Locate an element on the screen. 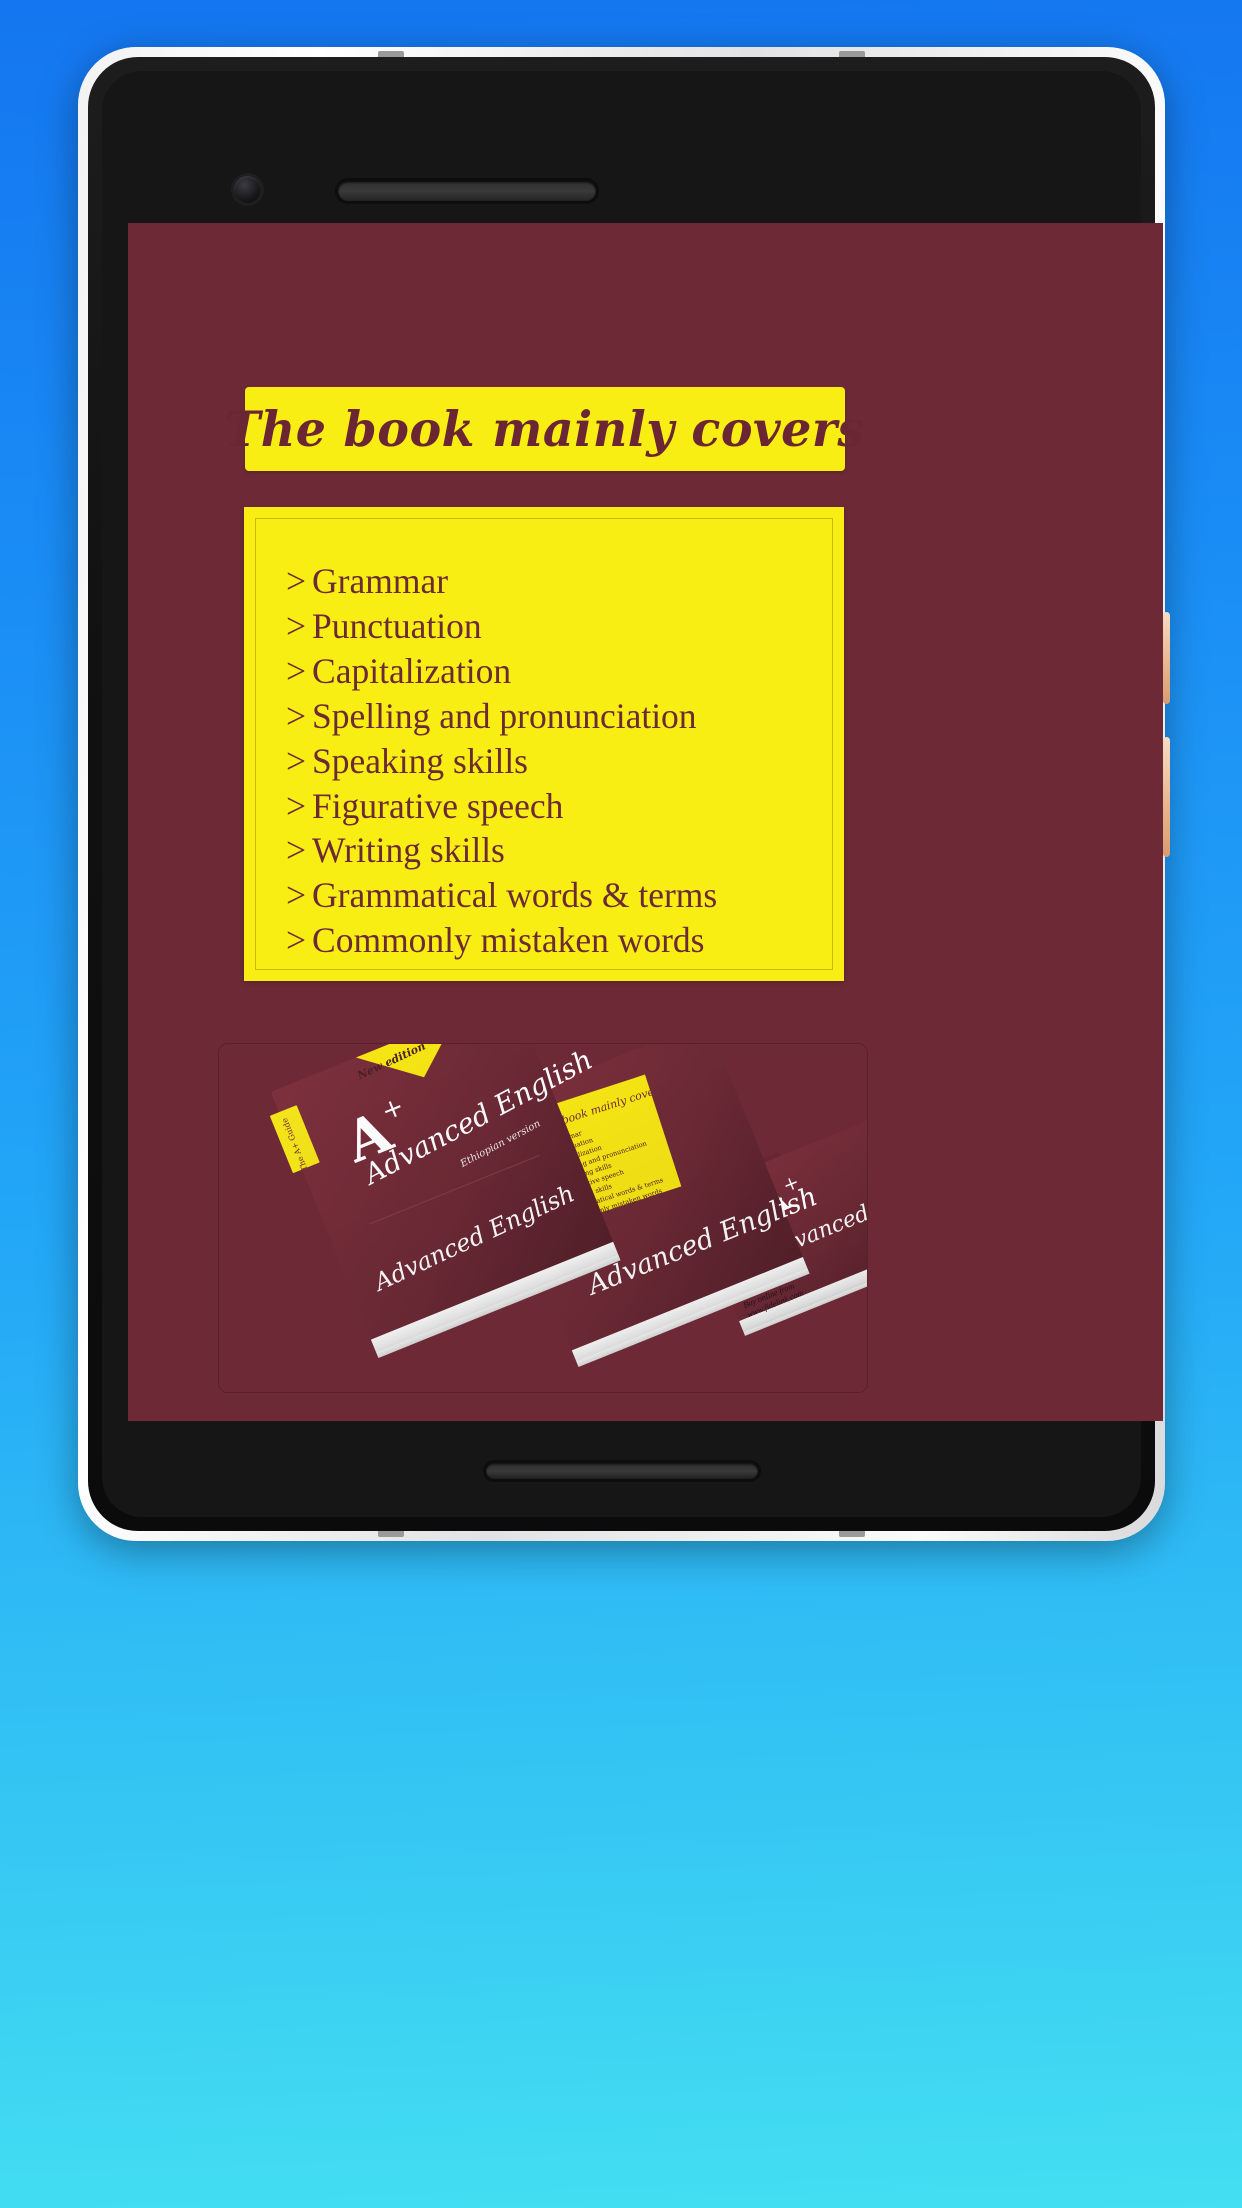 The height and width of the screenshot is (2208, 1242). book-mockup-image: A+ Advanced A+ Advanced is located at coordinates (543, 1218).